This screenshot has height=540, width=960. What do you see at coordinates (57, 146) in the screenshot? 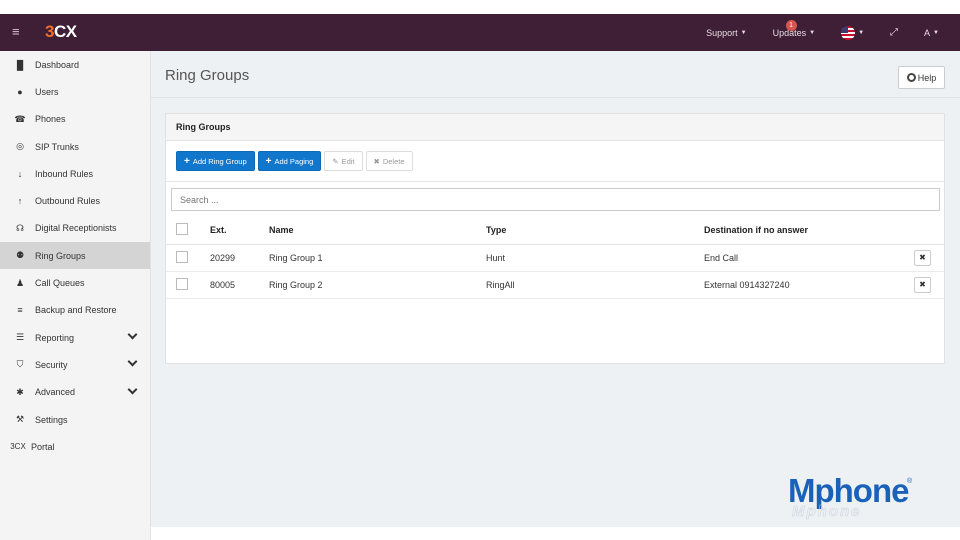
I see `sidebar-item-label: SIP Trunks` at bounding box center [57, 146].